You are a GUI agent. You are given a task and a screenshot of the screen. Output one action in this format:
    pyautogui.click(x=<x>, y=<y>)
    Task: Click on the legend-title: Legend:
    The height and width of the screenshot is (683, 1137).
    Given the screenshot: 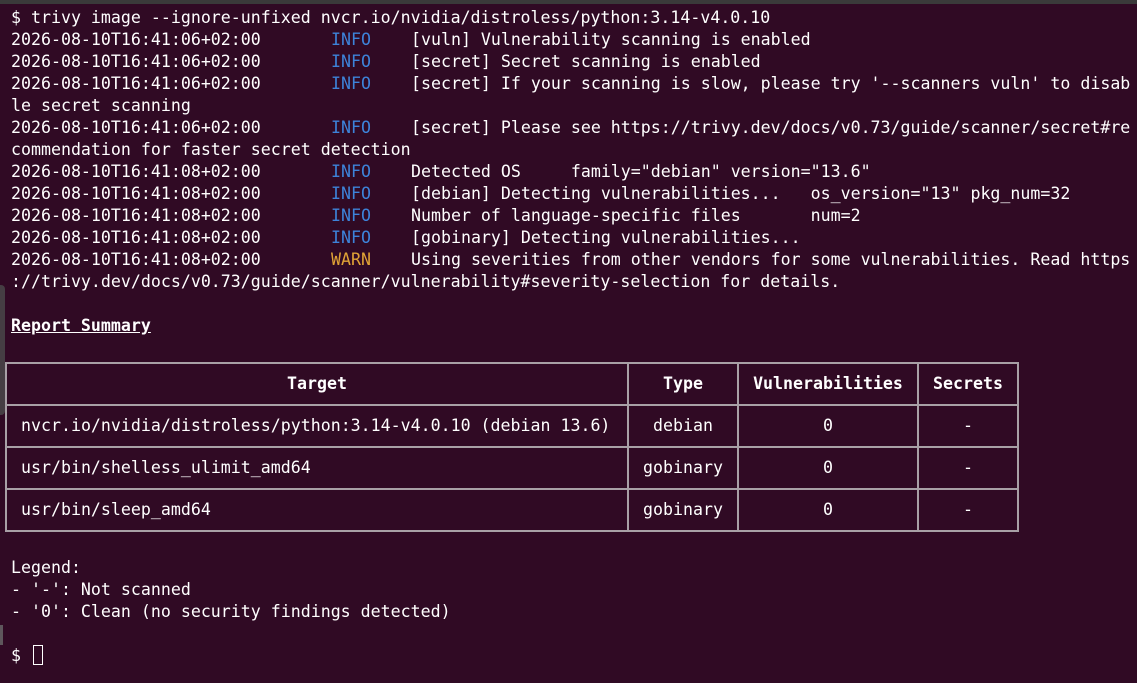 What is the action you would take?
    pyautogui.click(x=46, y=567)
    